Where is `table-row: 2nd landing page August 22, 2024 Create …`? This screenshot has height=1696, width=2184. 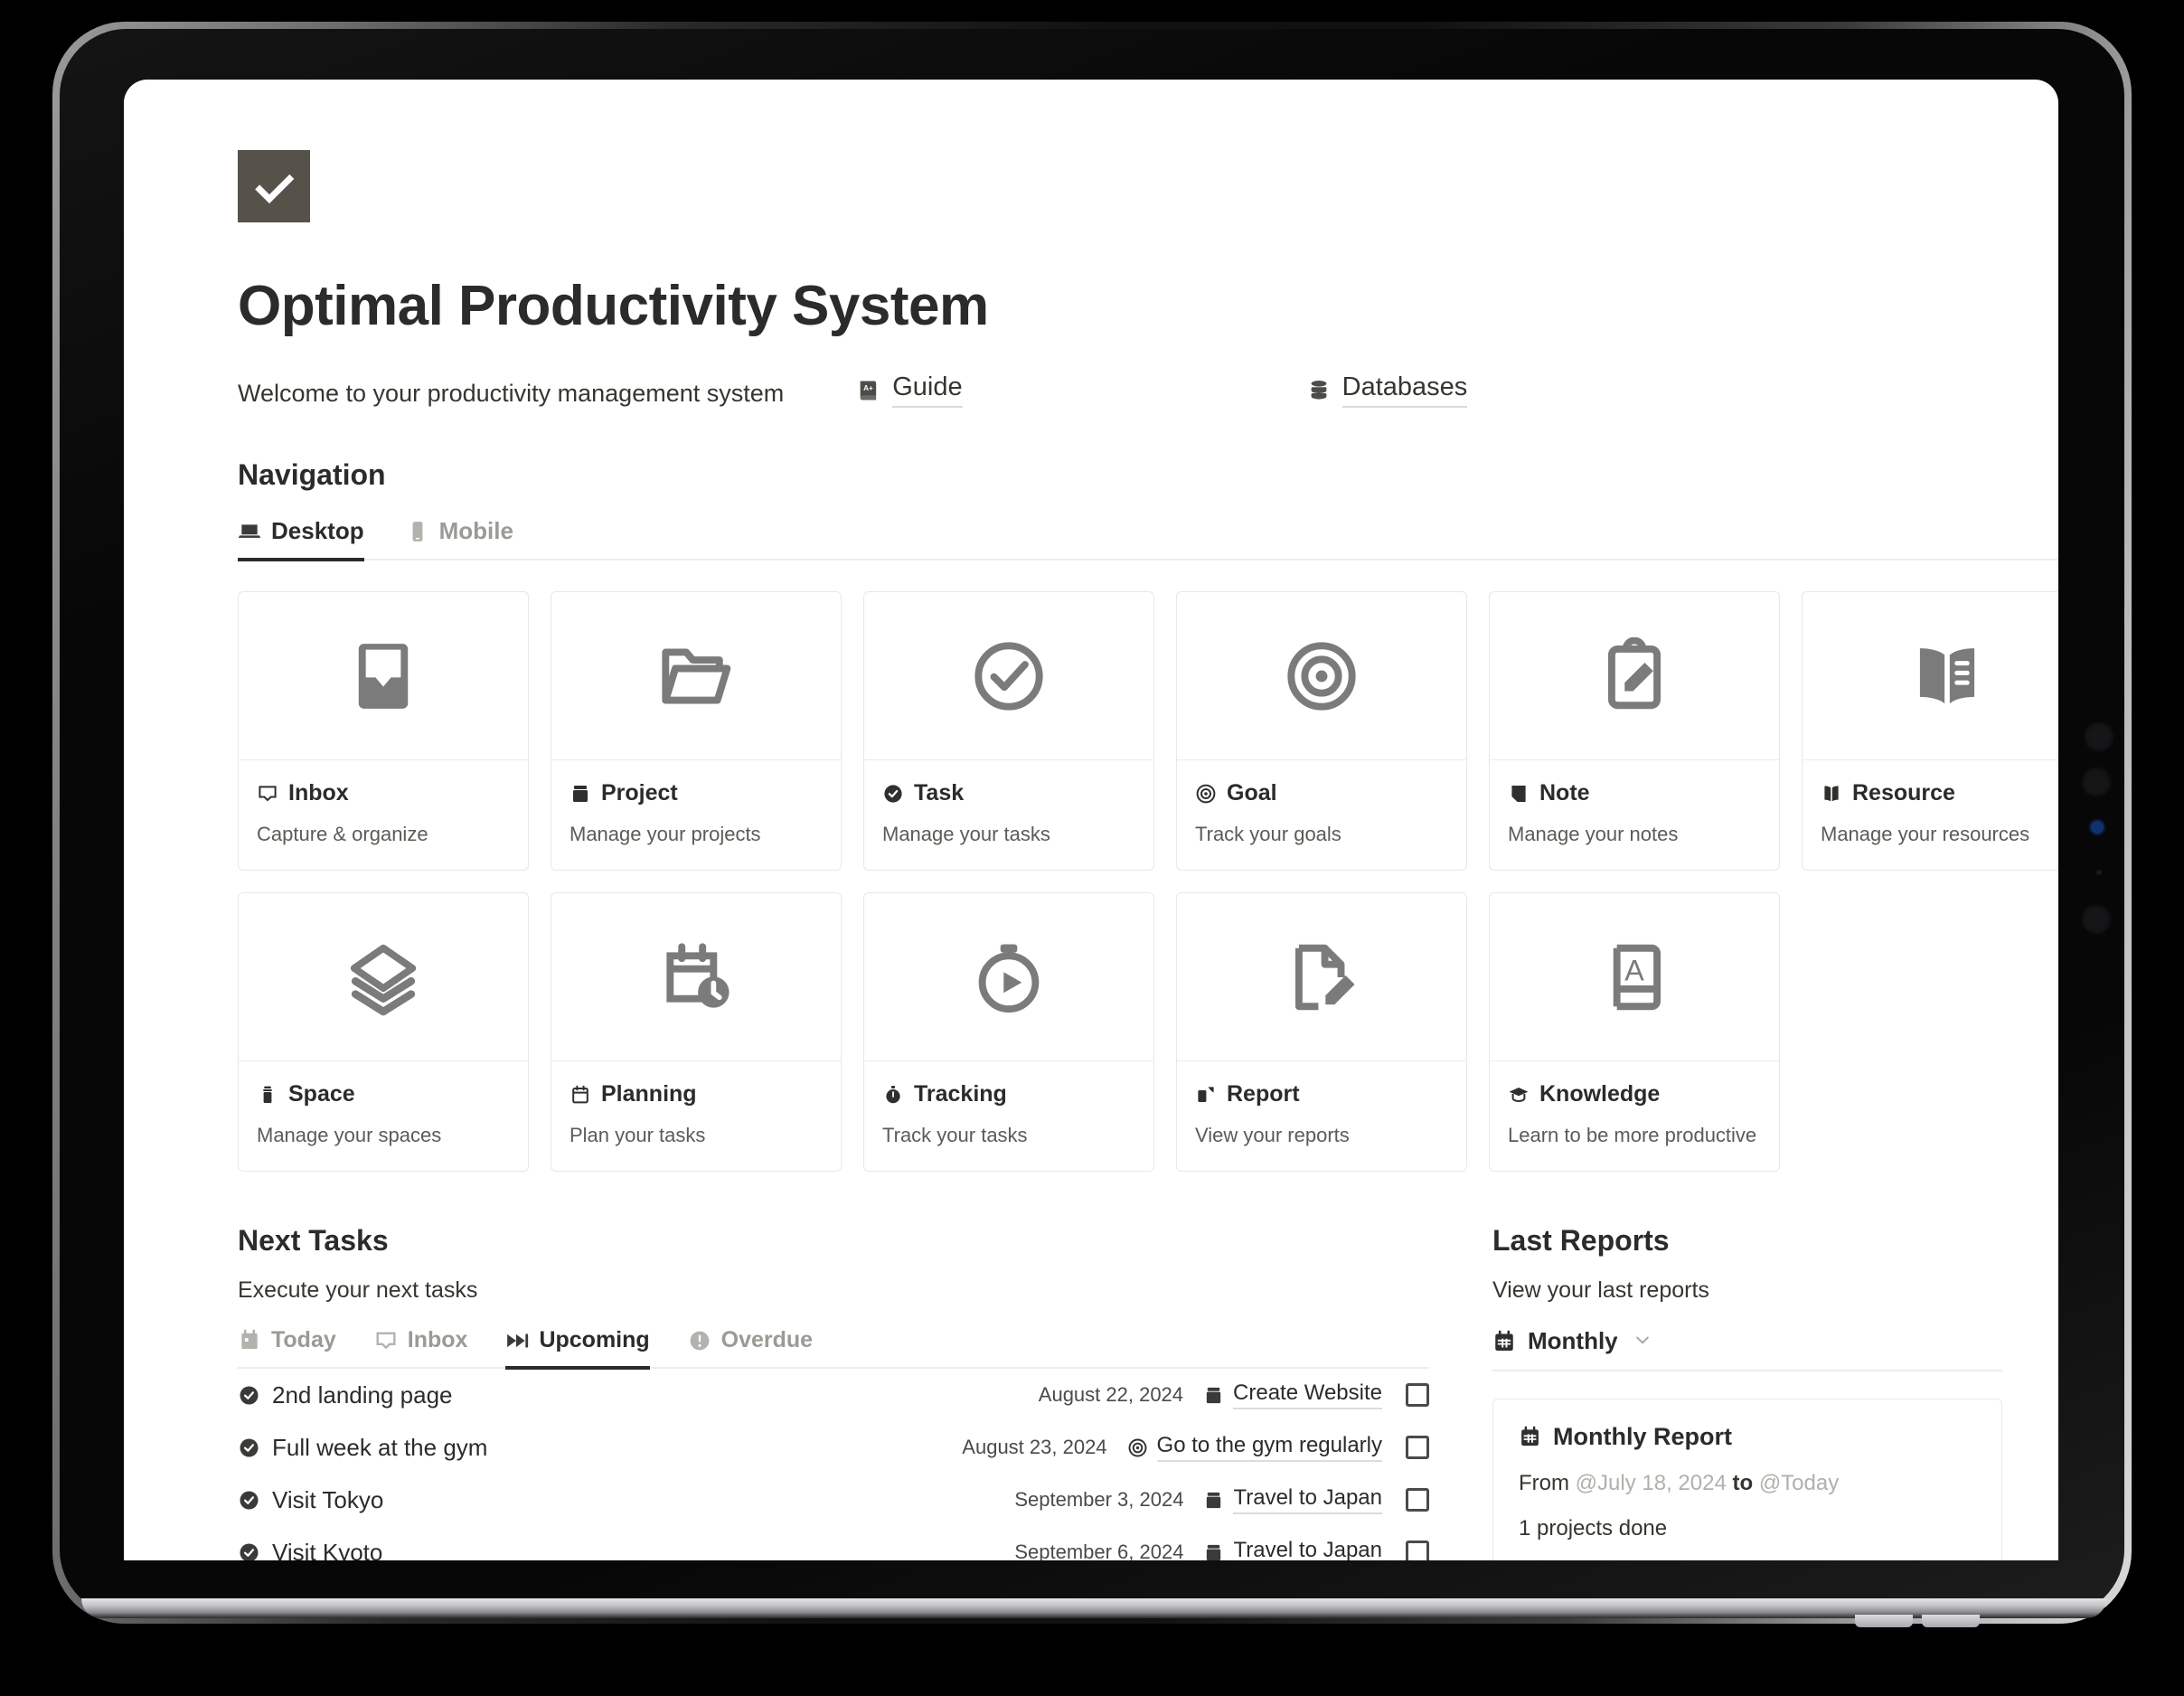 table-row: 2nd landing page August 22, 2024 Create … is located at coordinates (833, 1395).